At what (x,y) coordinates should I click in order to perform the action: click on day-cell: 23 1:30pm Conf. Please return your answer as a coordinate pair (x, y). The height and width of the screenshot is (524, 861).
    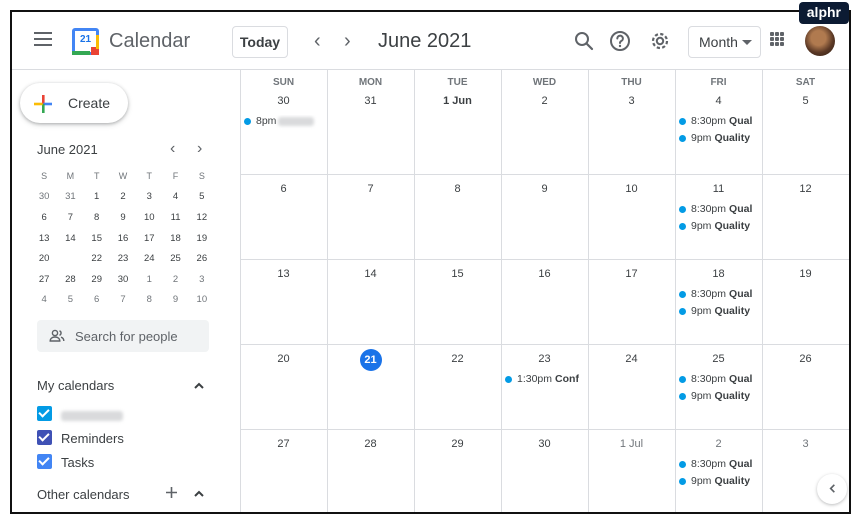
    Looking at the image, I should click on (544, 387).